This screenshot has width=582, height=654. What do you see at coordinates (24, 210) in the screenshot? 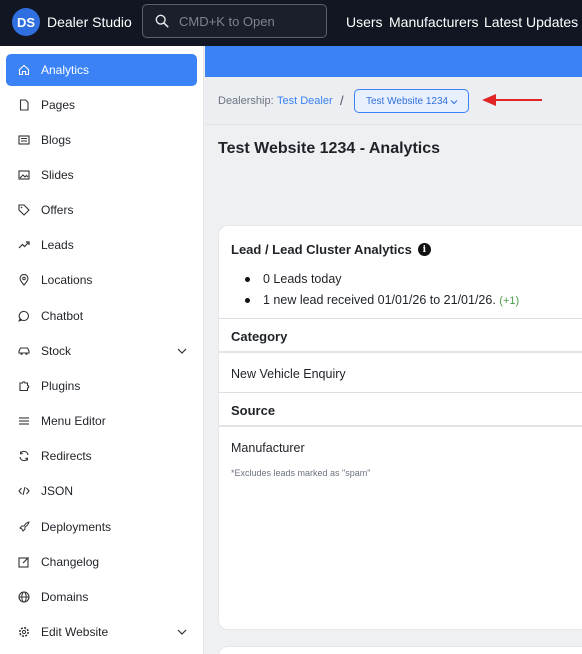
I see `tag-icon` at bounding box center [24, 210].